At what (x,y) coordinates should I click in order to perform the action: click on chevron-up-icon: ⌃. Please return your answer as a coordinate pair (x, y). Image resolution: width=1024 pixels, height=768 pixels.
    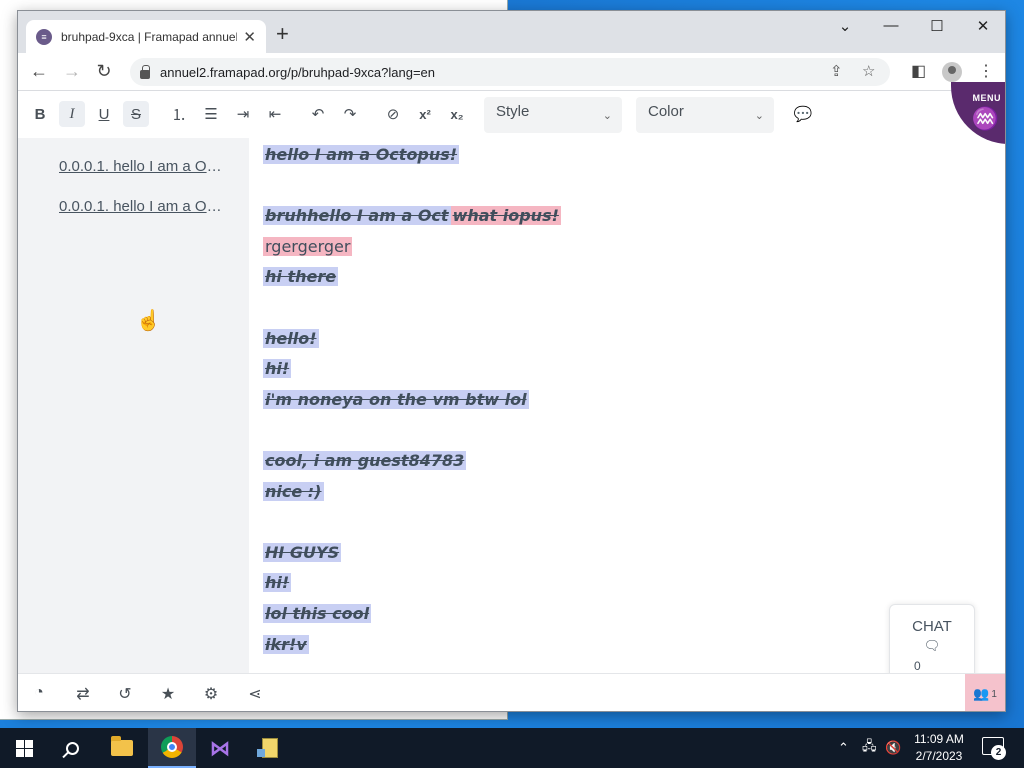
    Looking at the image, I should click on (843, 747).